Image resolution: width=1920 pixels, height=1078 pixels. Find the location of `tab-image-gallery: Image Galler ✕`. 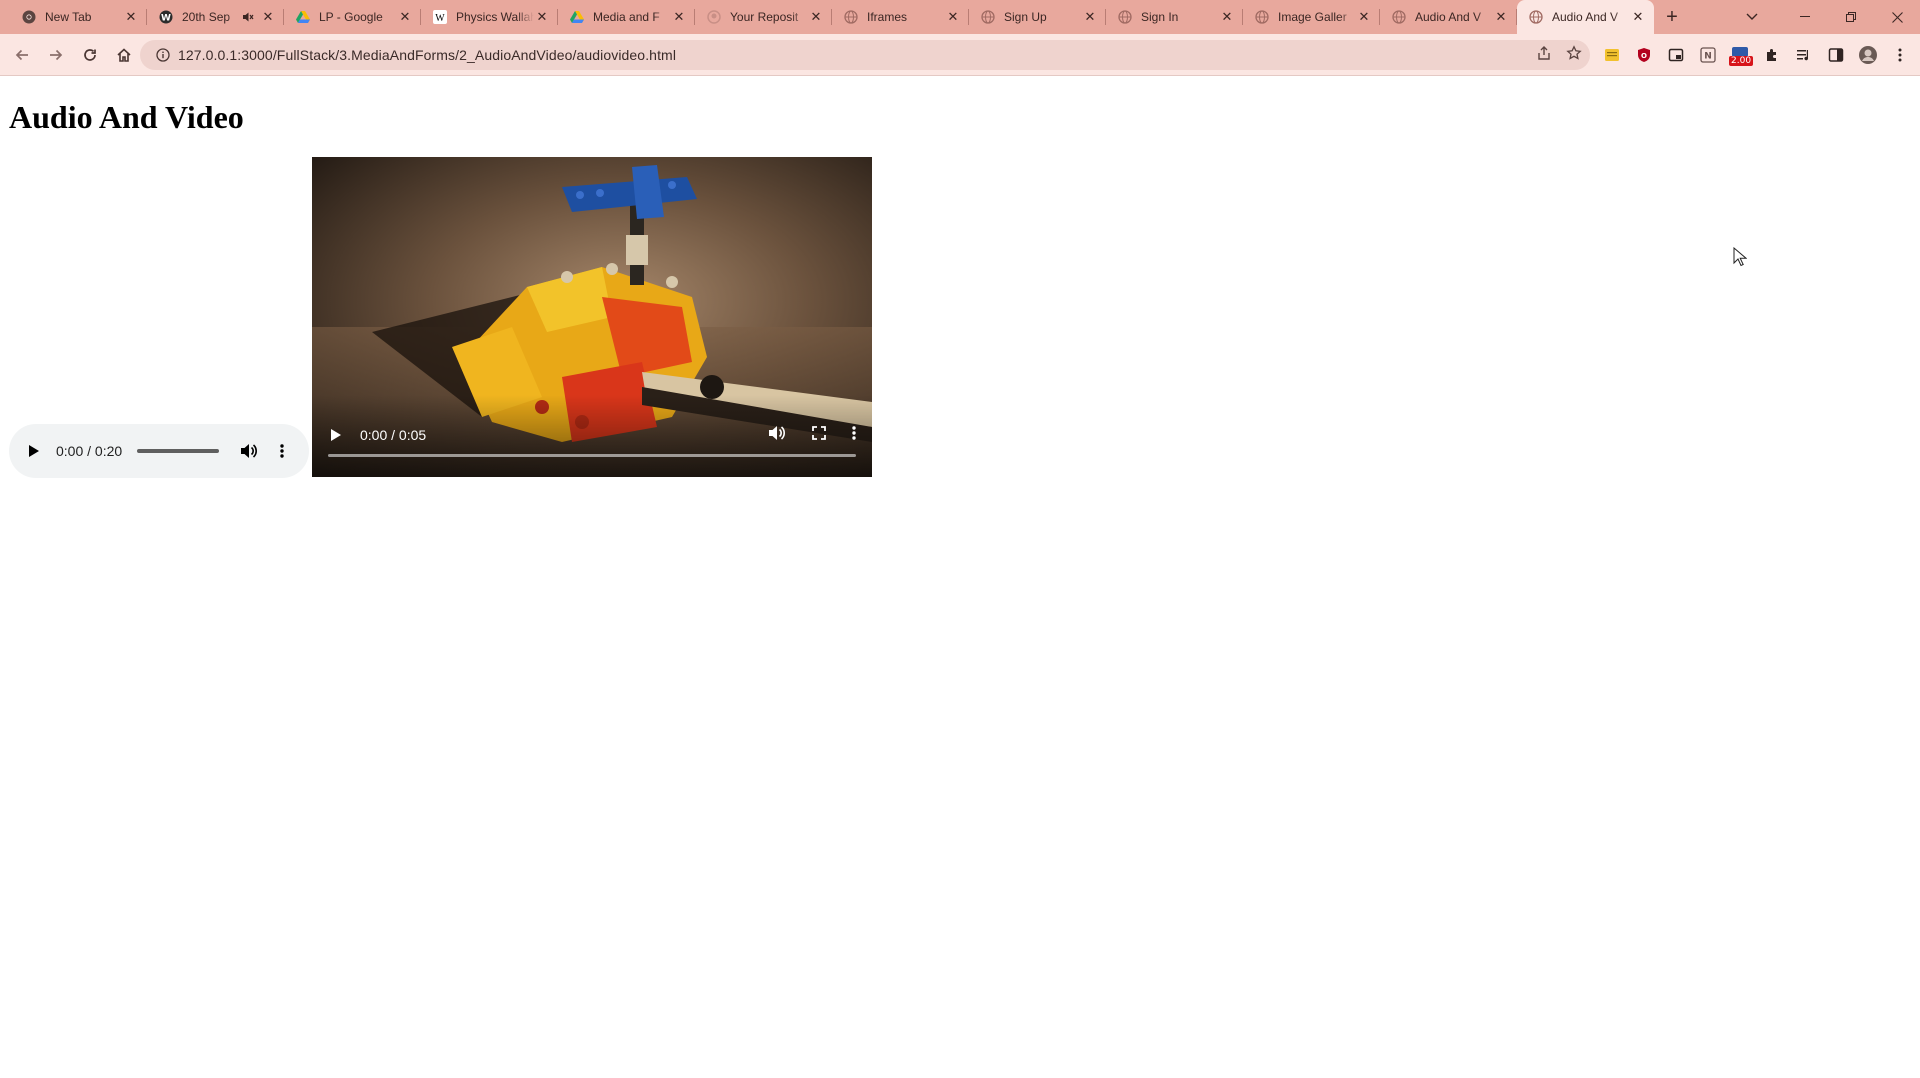

tab-image-gallery: Image Galler ✕ is located at coordinates (1311, 17).